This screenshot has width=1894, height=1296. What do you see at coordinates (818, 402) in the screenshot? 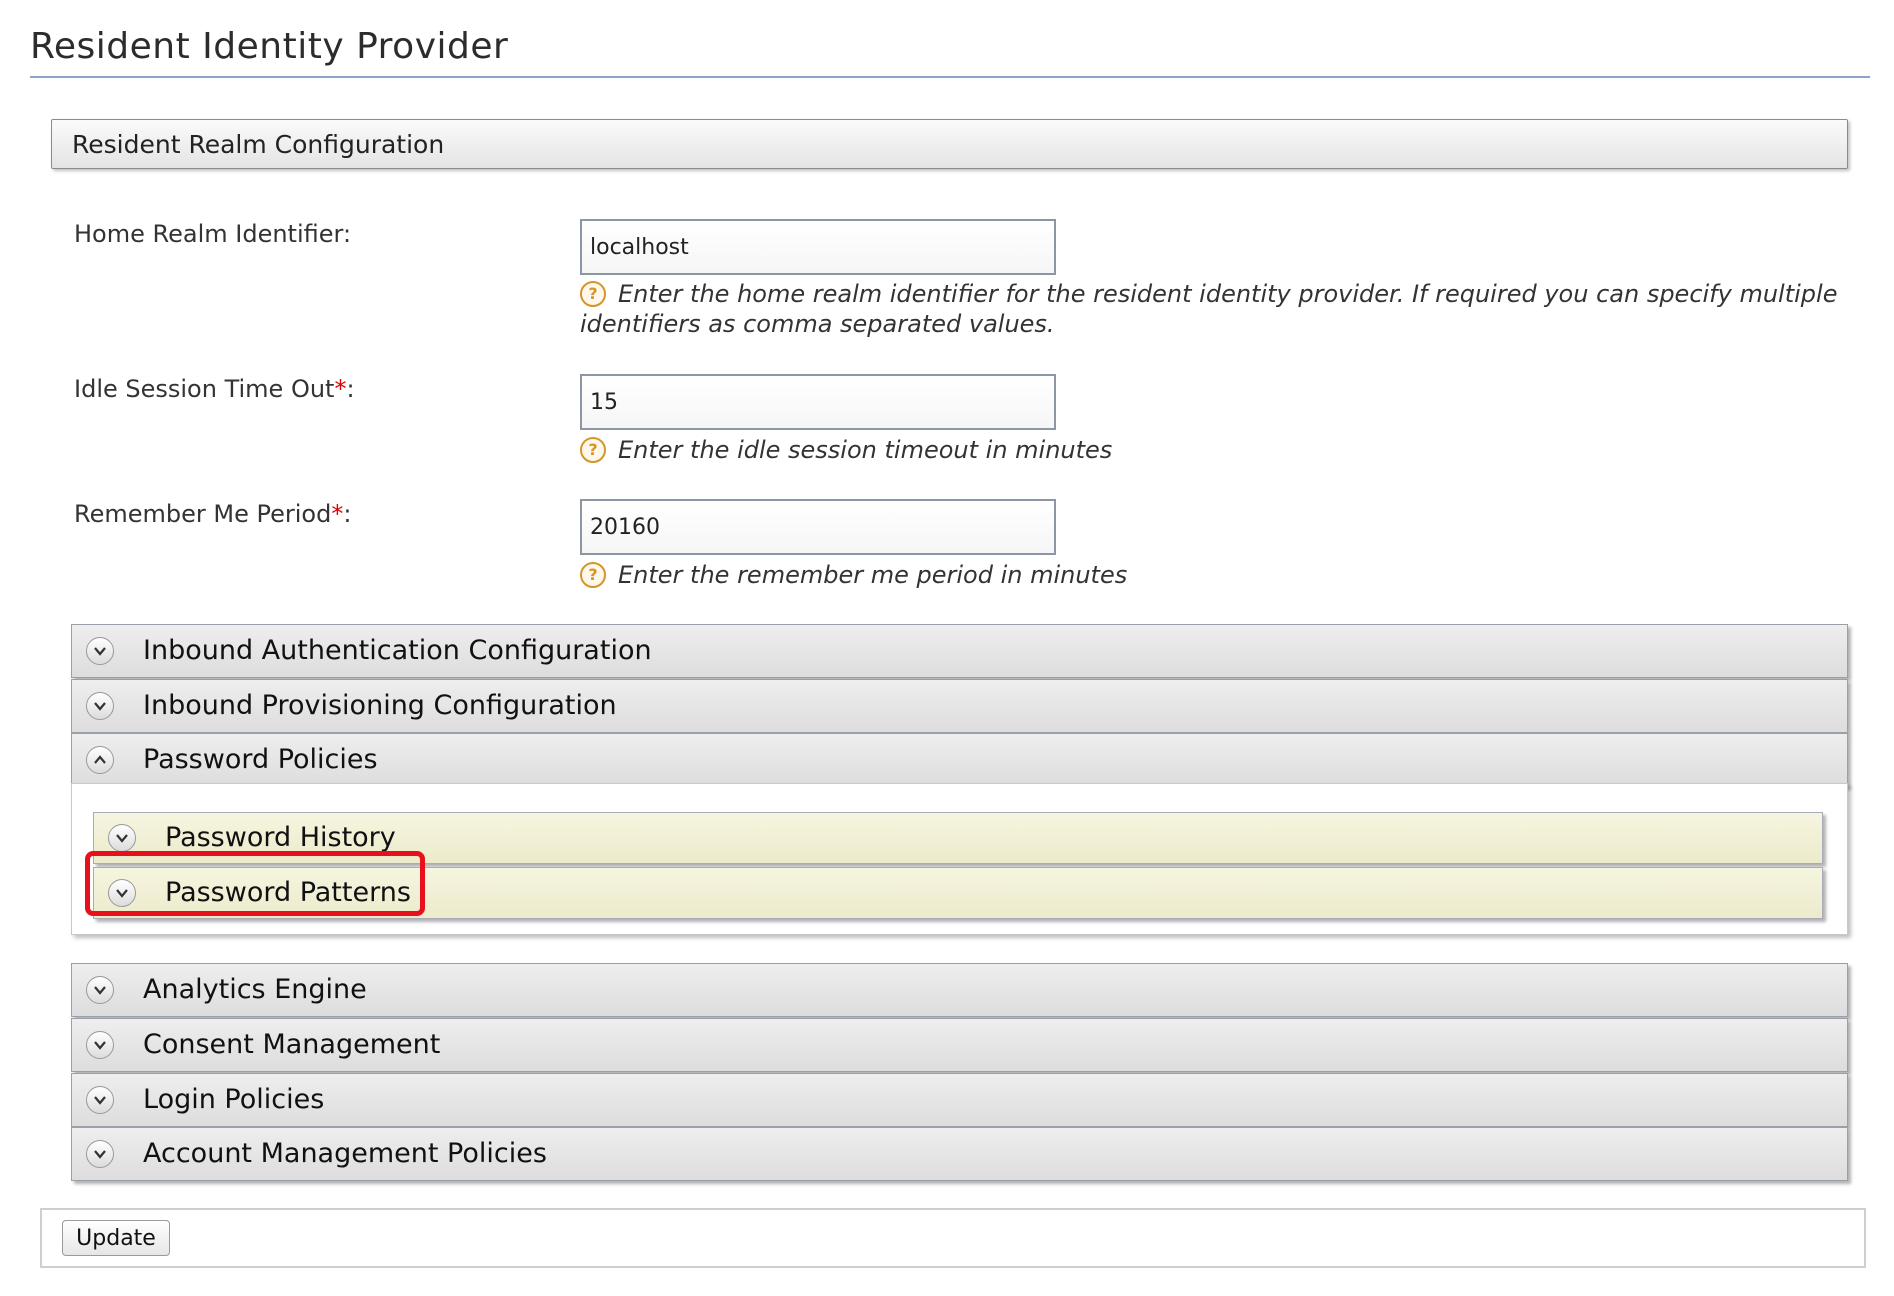
I see `idle-session-timeout-input` at bounding box center [818, 402].